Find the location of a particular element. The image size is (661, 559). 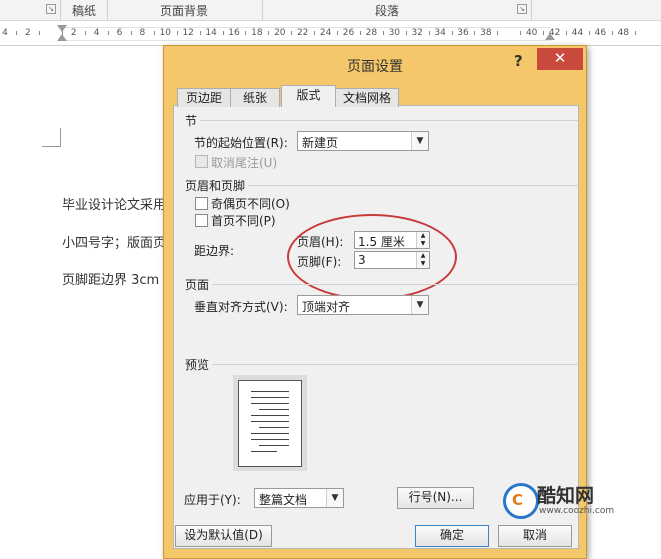

header-footer-divider is located at coordinates (413, 185).